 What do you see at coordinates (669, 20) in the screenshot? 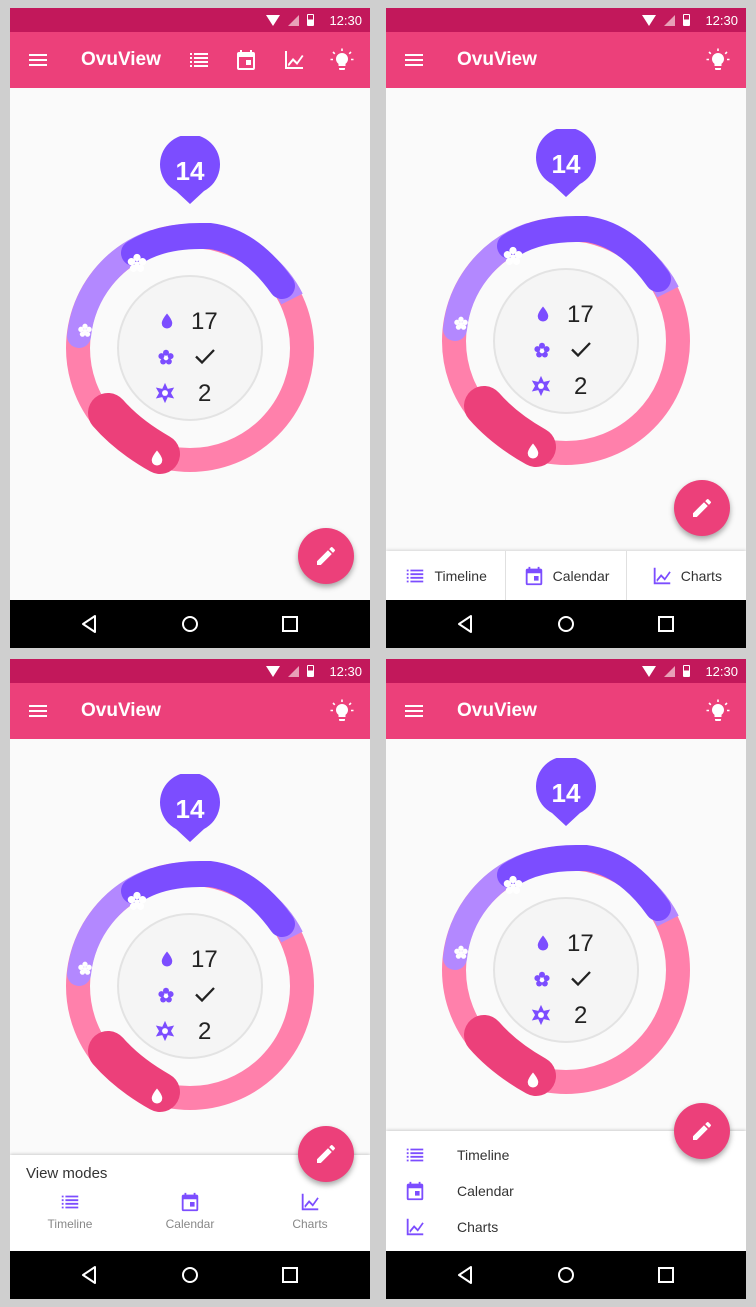
I see `signal-icon` at bounding box center [669, 20].